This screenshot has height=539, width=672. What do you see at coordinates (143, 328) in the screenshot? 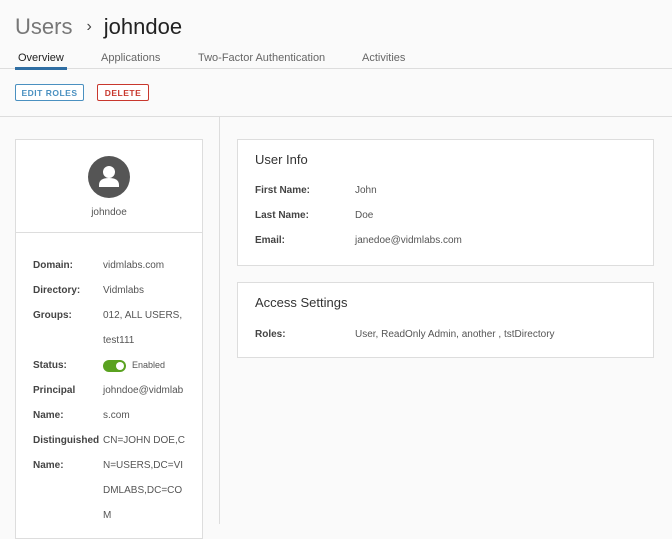
I see `groups-value: 012, ALL USERS, test111` at bounding box center [143, 328].